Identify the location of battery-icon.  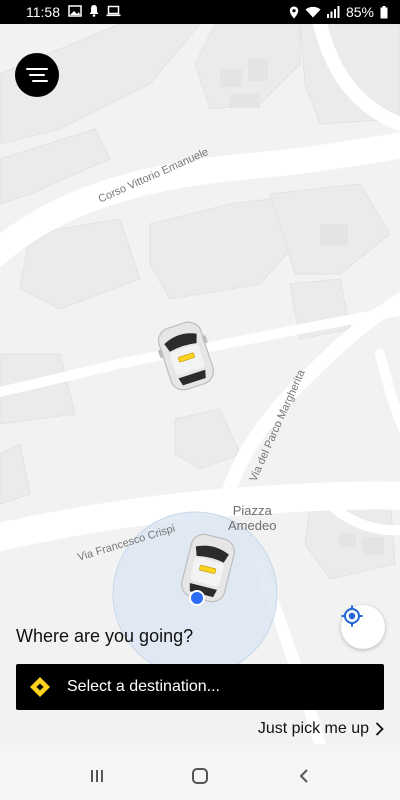
(384, 11).